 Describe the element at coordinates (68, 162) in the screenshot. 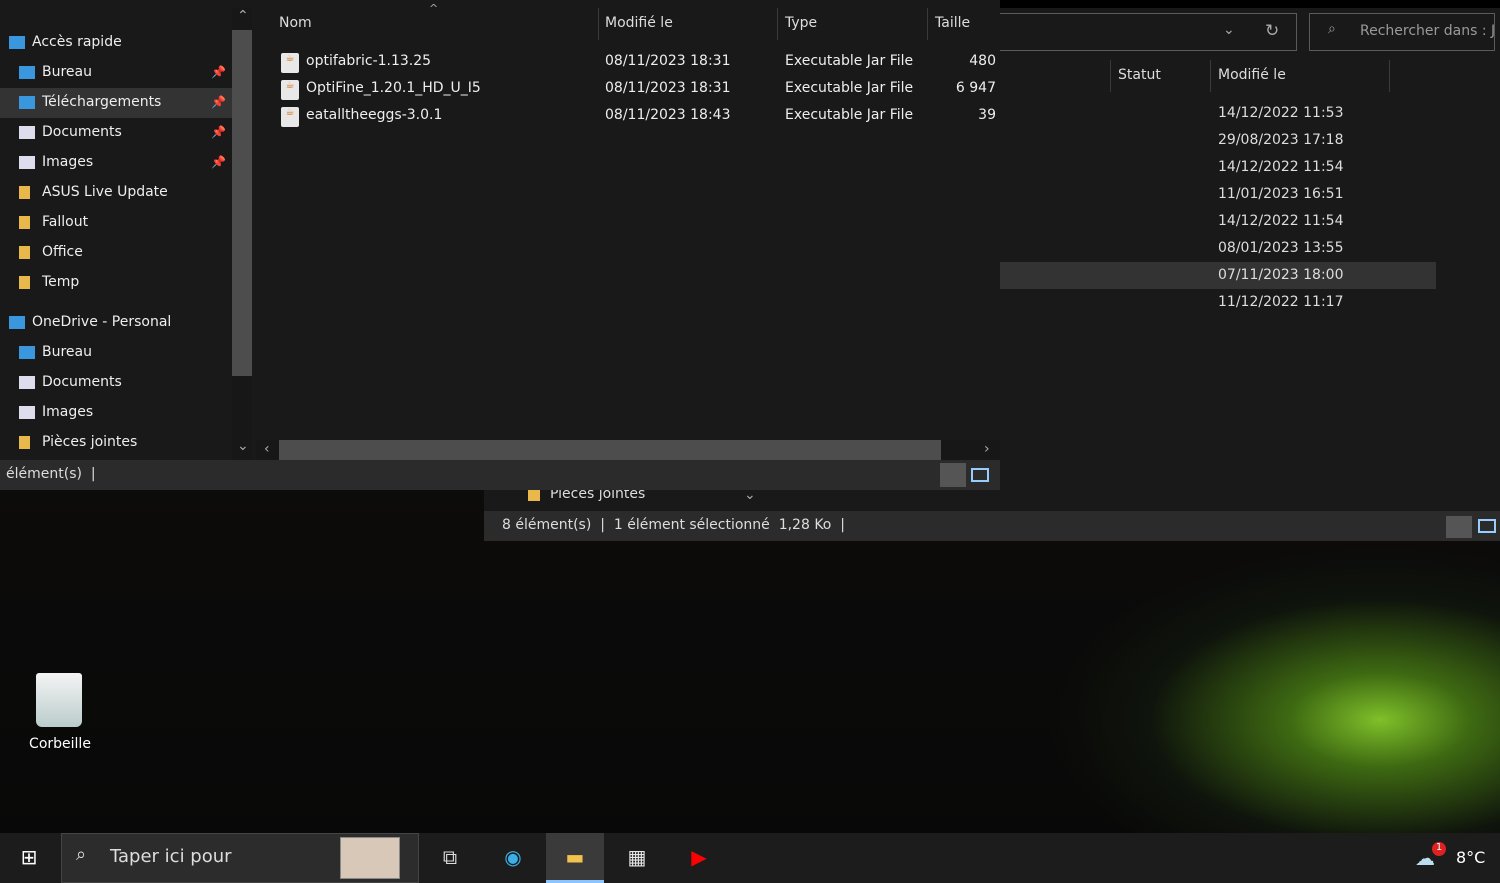

I see `nav-label: Images` at that location.